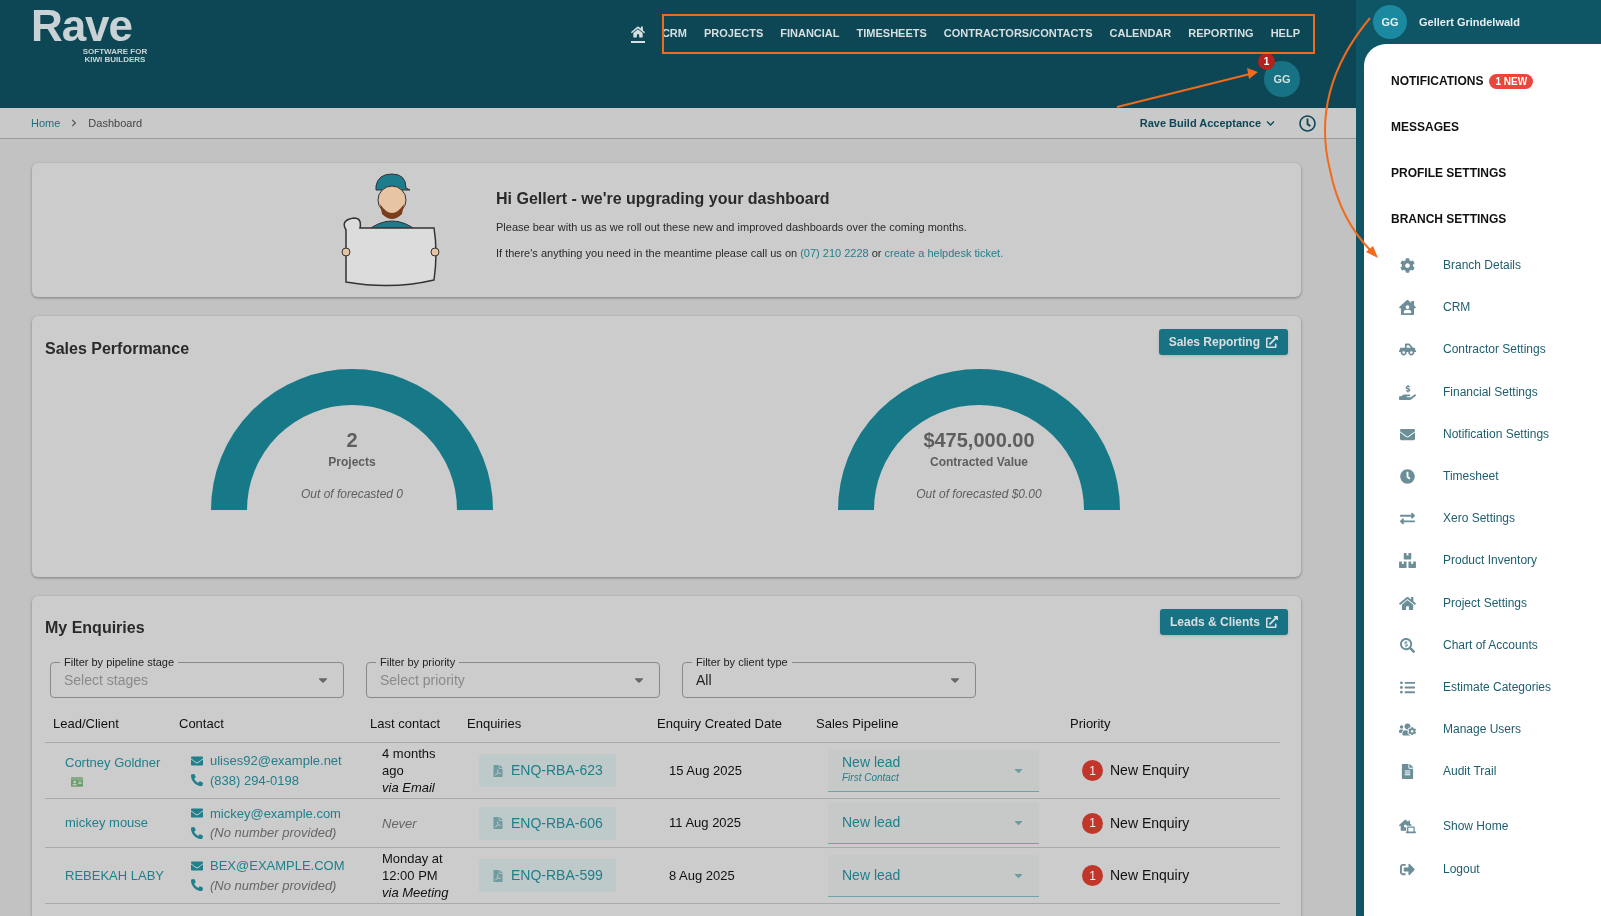  Describe the element at coordinates (422, 680) in the screenshot. I see `filter-placeholder: Select priority` at that location.